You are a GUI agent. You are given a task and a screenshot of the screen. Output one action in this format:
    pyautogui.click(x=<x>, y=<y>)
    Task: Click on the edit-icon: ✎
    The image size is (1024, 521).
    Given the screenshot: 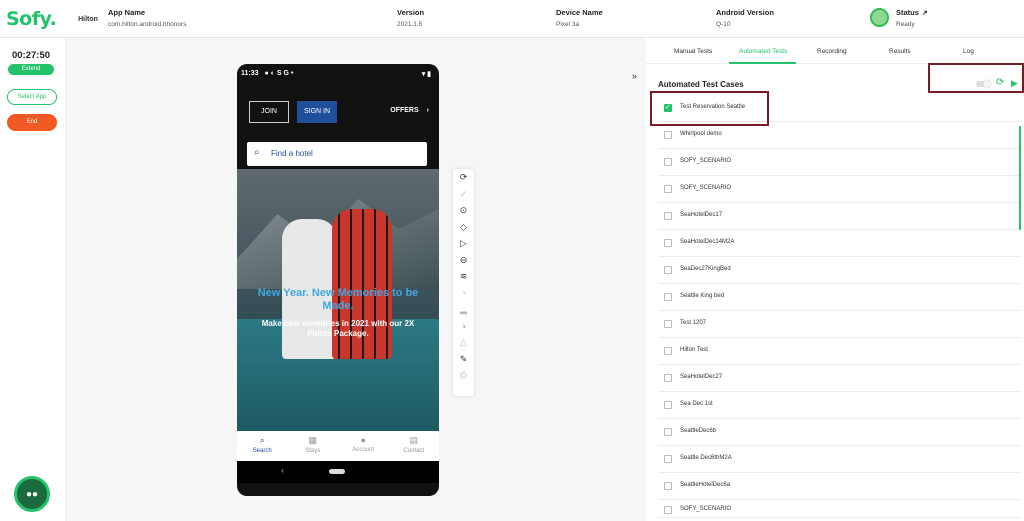 What is the action you would take?
    pyautogui.click(x=463, y=359)
    